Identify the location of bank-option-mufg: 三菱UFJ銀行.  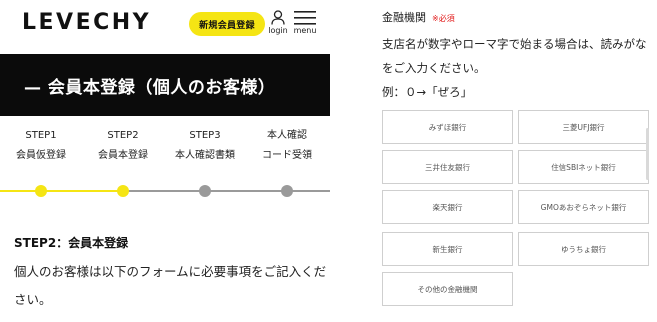
(583, 127).